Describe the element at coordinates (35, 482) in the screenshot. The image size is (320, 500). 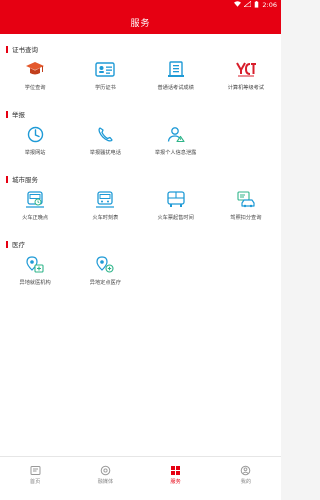
I see `tab-label: 首页` at that location.